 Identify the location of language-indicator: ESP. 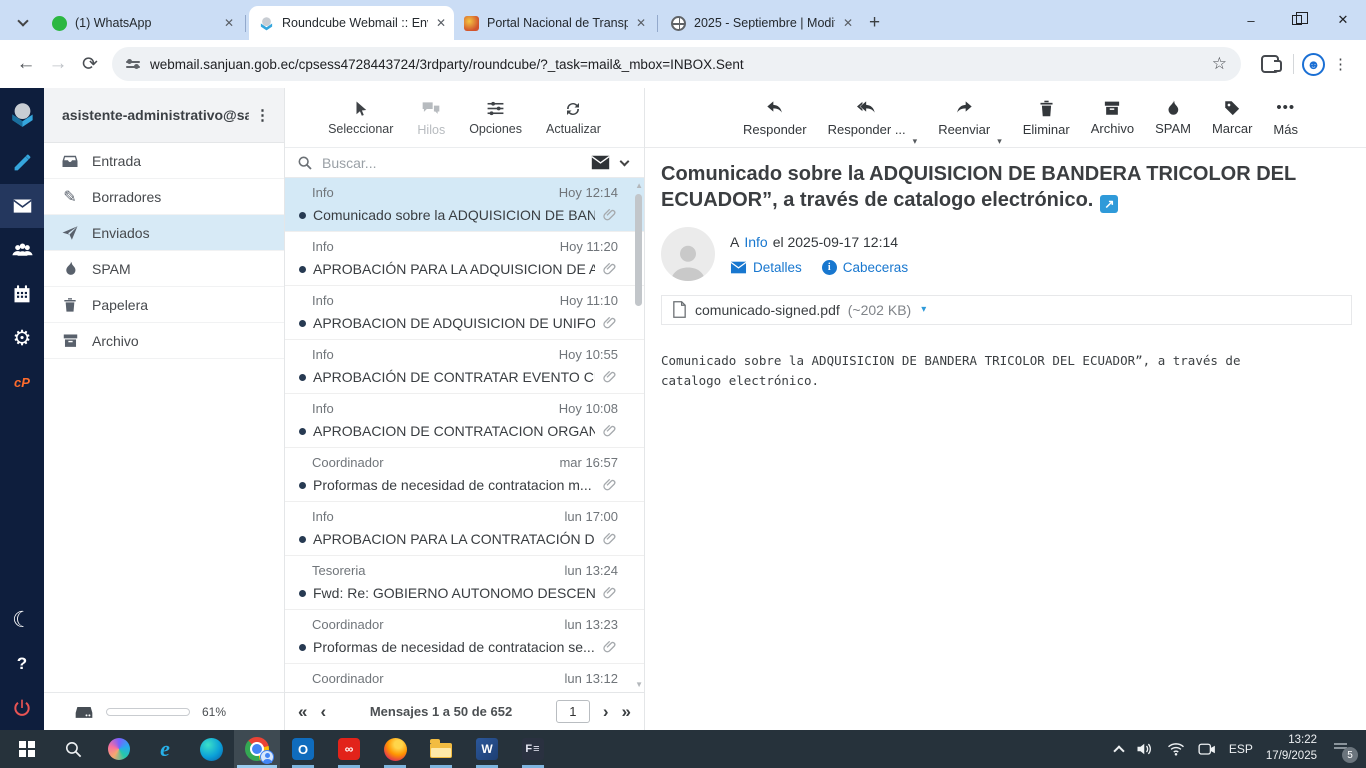
(1241, 749).